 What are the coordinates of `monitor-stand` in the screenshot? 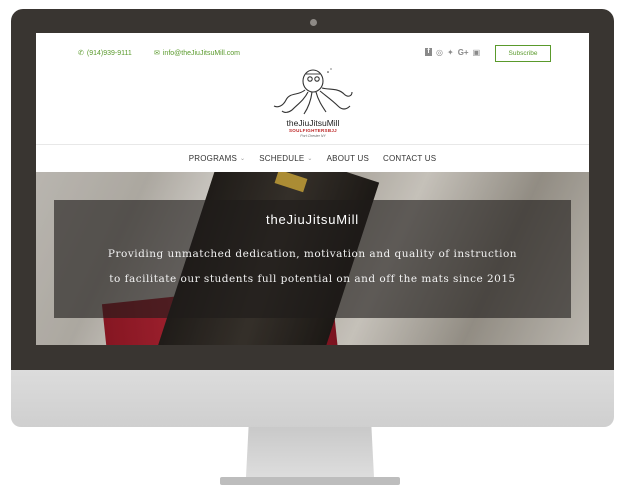 It's located at (310, 452).